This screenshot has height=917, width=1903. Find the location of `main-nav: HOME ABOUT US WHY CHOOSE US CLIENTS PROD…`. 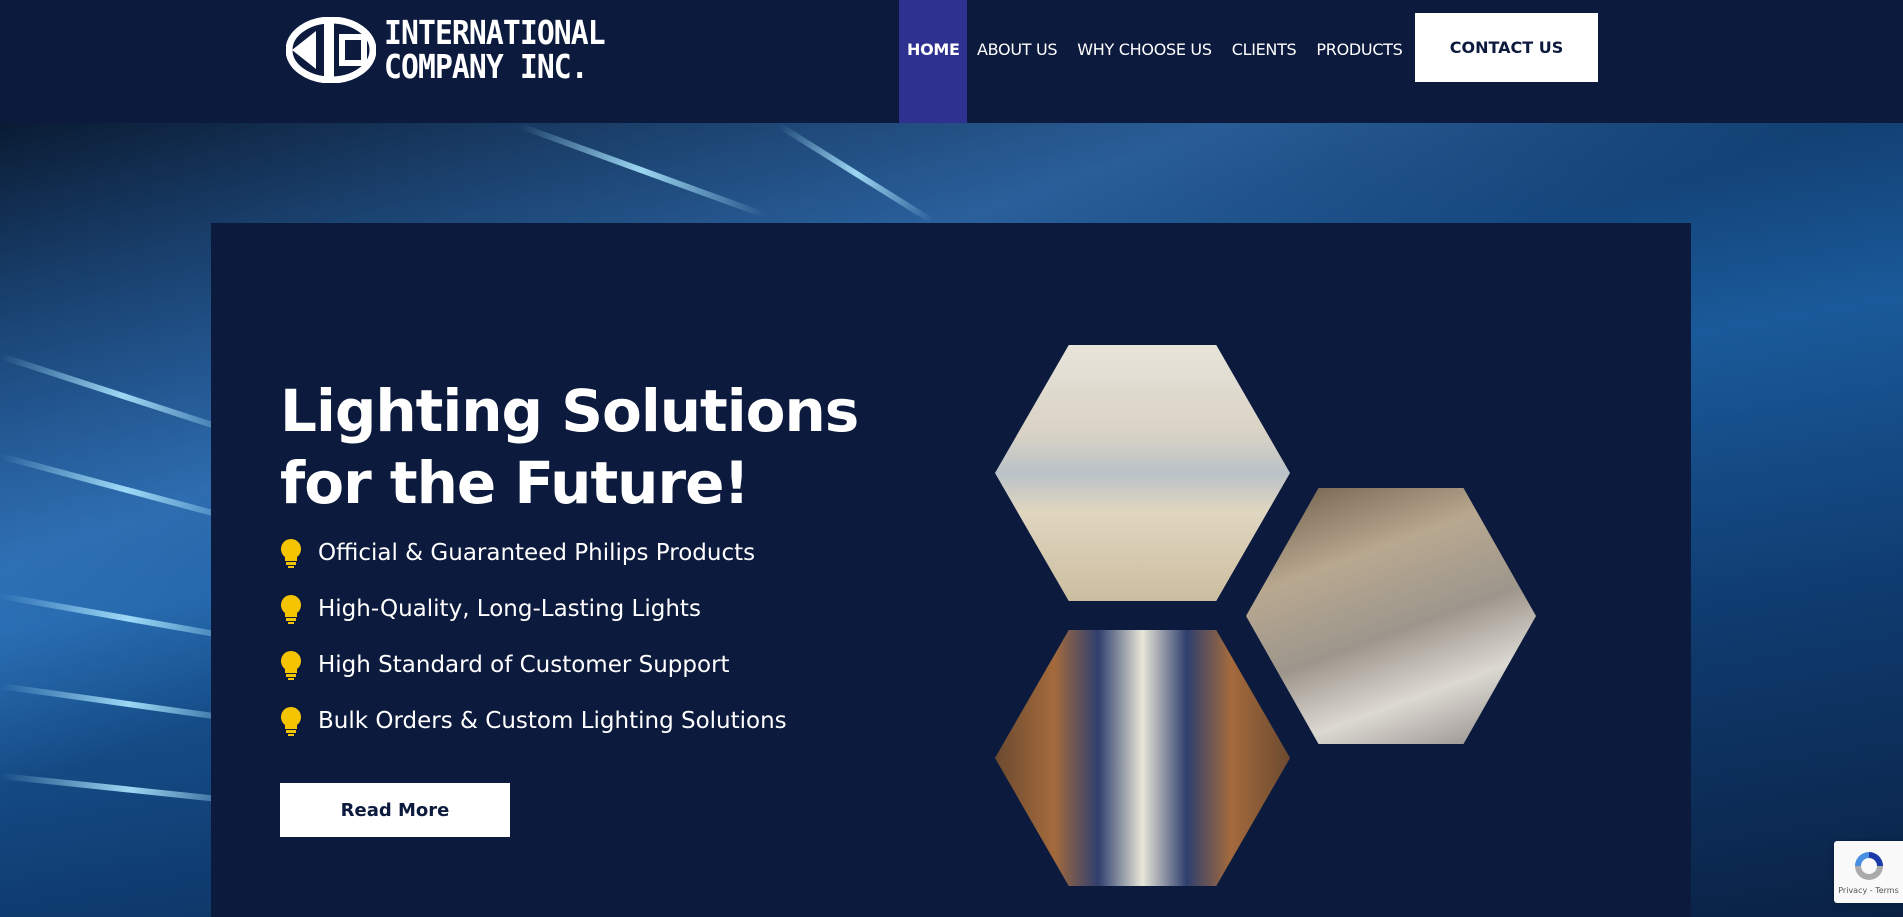

main-nav: HOME ABOUT US WHY CHOOSE US CLIENTS PROD… is located at coordinates (1156, 61).